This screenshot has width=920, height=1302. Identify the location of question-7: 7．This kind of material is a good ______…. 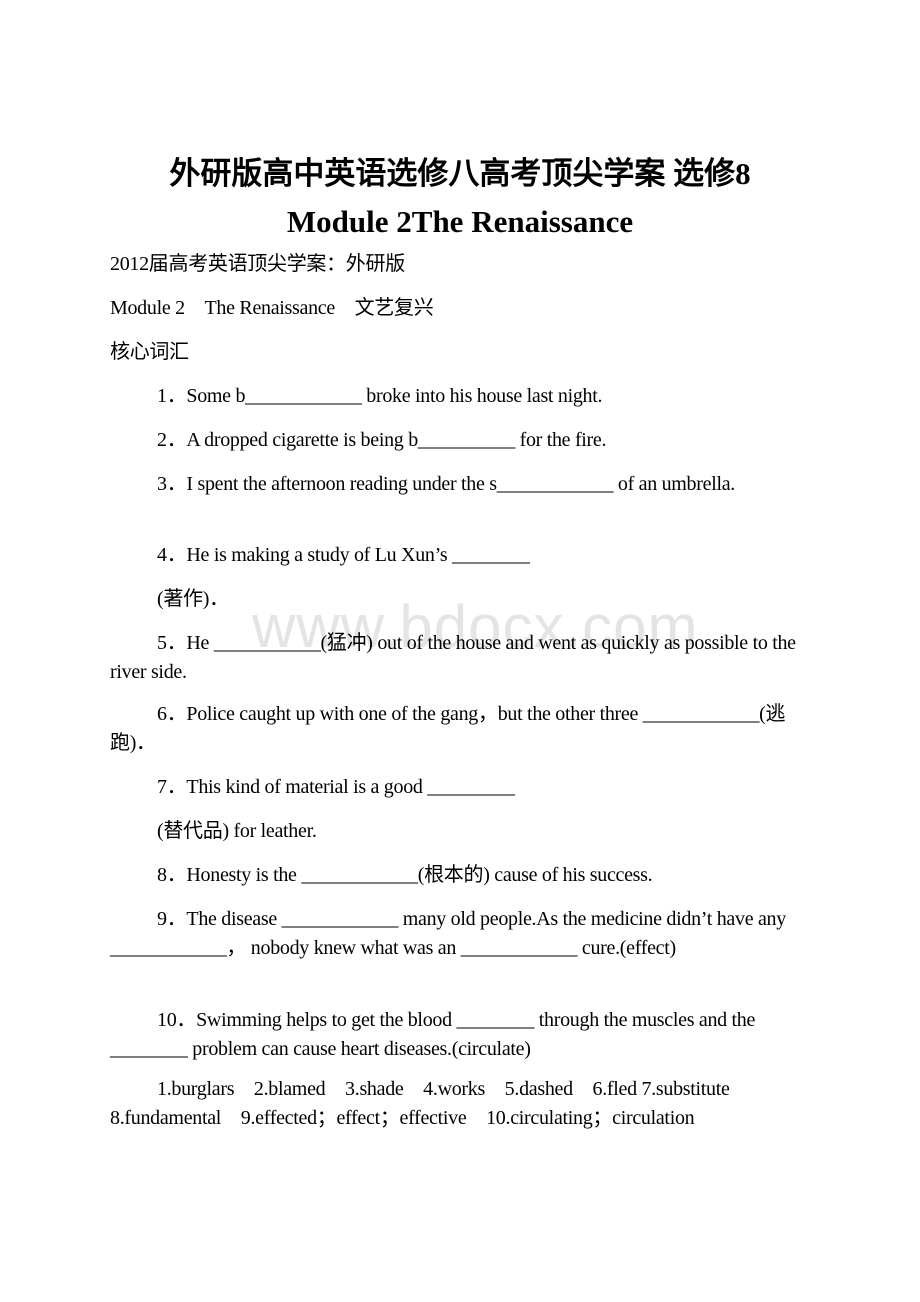
(336, 787).